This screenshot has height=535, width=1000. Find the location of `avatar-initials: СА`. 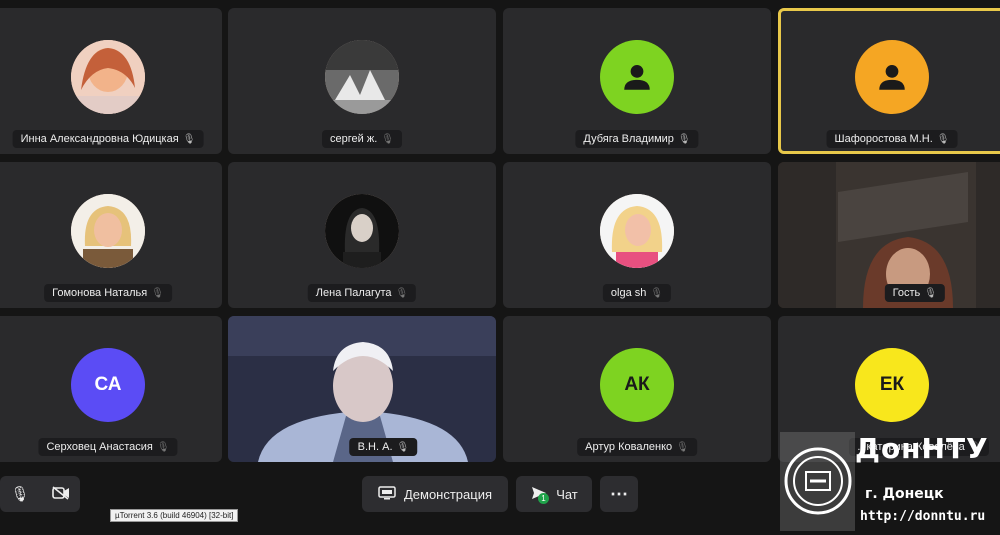

avatar-initials: СА is located at coordinates (108, 384).